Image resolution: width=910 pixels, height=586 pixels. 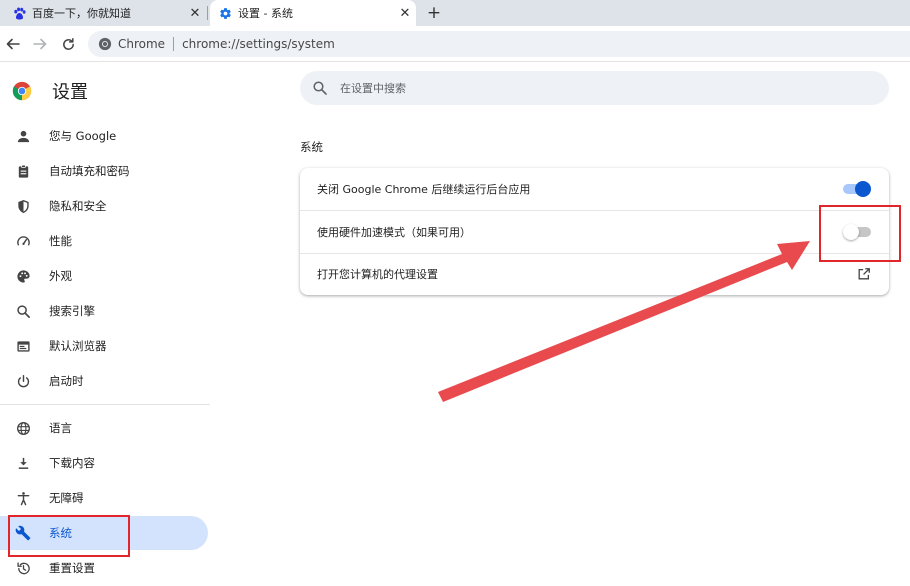 What do you see at coordinates (104, 241) in the screenshot?
I see `sidebar-item-performance: 性能` at bounding box center [104, 241].